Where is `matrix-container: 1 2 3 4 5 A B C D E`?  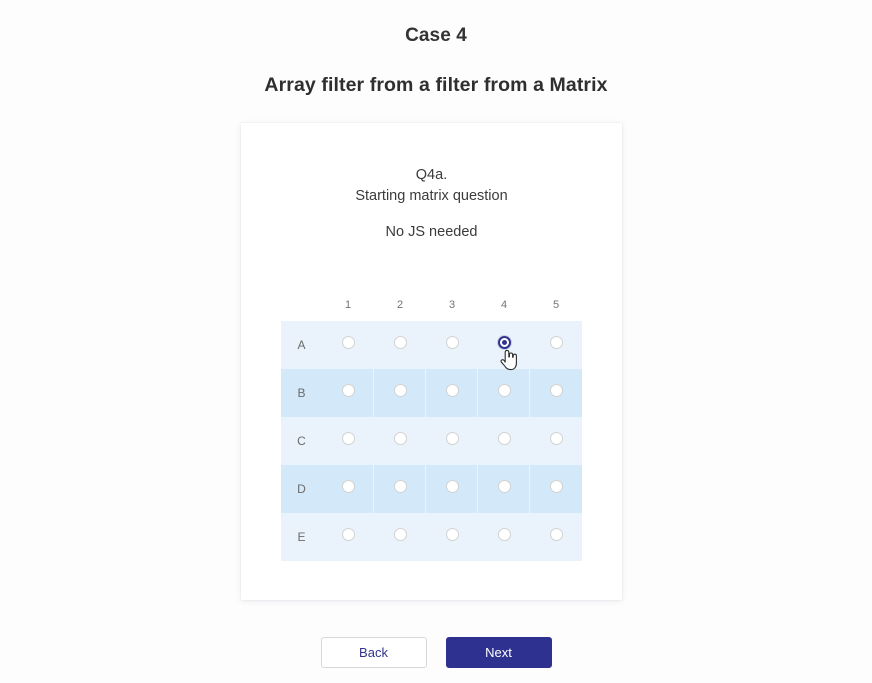
matrix-container: 1 2 3 4 5 A B C D E is located at coordinates (431, 429).